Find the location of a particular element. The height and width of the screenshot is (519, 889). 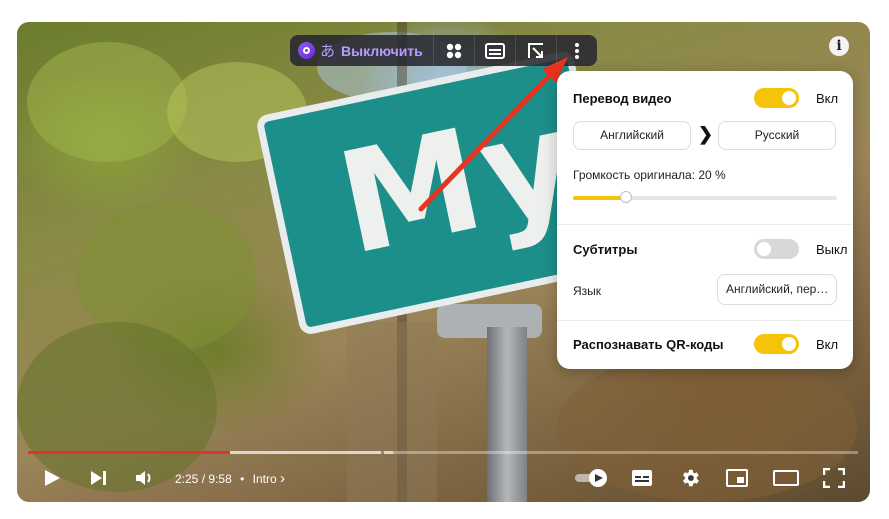

duration: 9:58 is located at coordinates (220, 479).